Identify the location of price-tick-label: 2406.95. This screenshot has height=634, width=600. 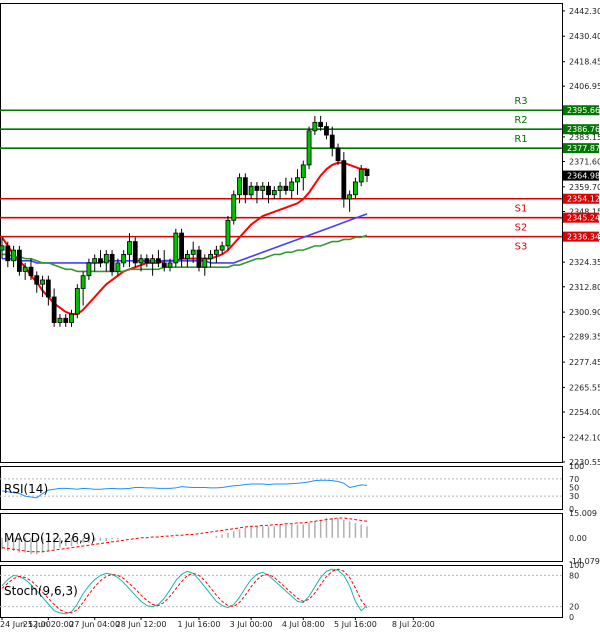
(584, 86).